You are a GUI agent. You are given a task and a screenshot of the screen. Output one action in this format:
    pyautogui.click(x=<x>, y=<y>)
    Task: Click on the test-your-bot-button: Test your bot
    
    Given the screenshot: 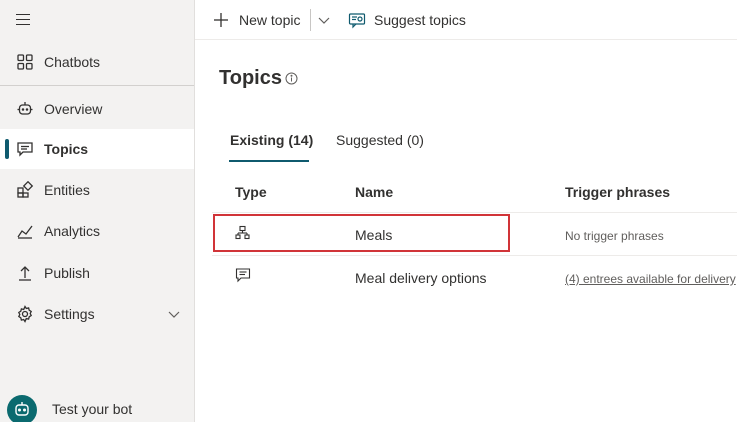 What is the action you would take?
    pyautogui.click(x=97, y=407)
    